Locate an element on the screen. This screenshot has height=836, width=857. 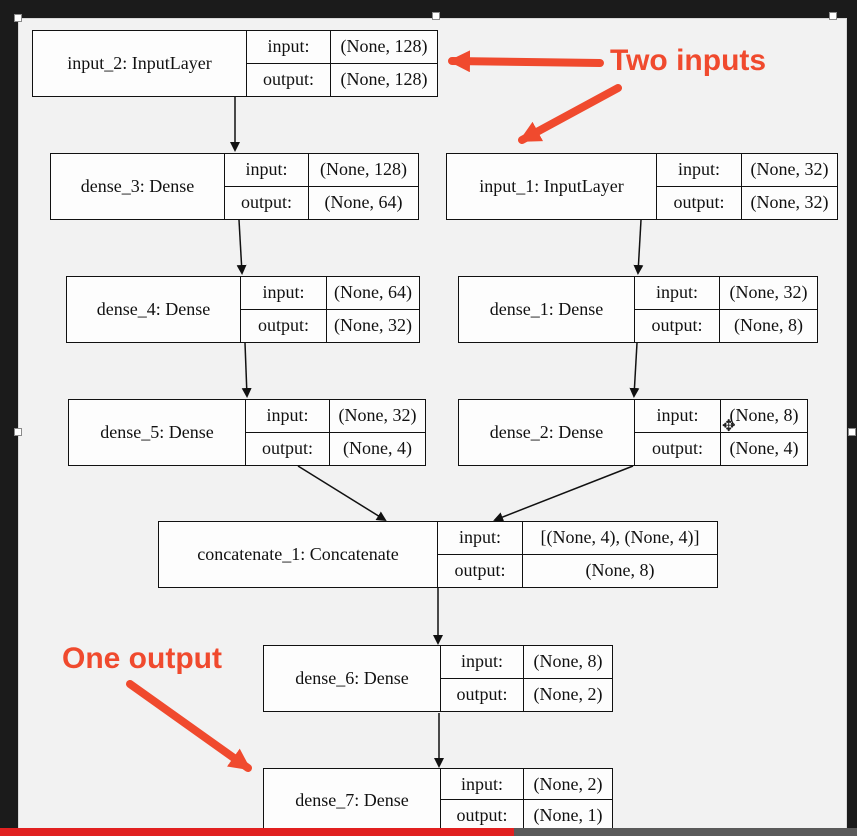
input-shape: (None, 2) is located at coordinates (568, 784).